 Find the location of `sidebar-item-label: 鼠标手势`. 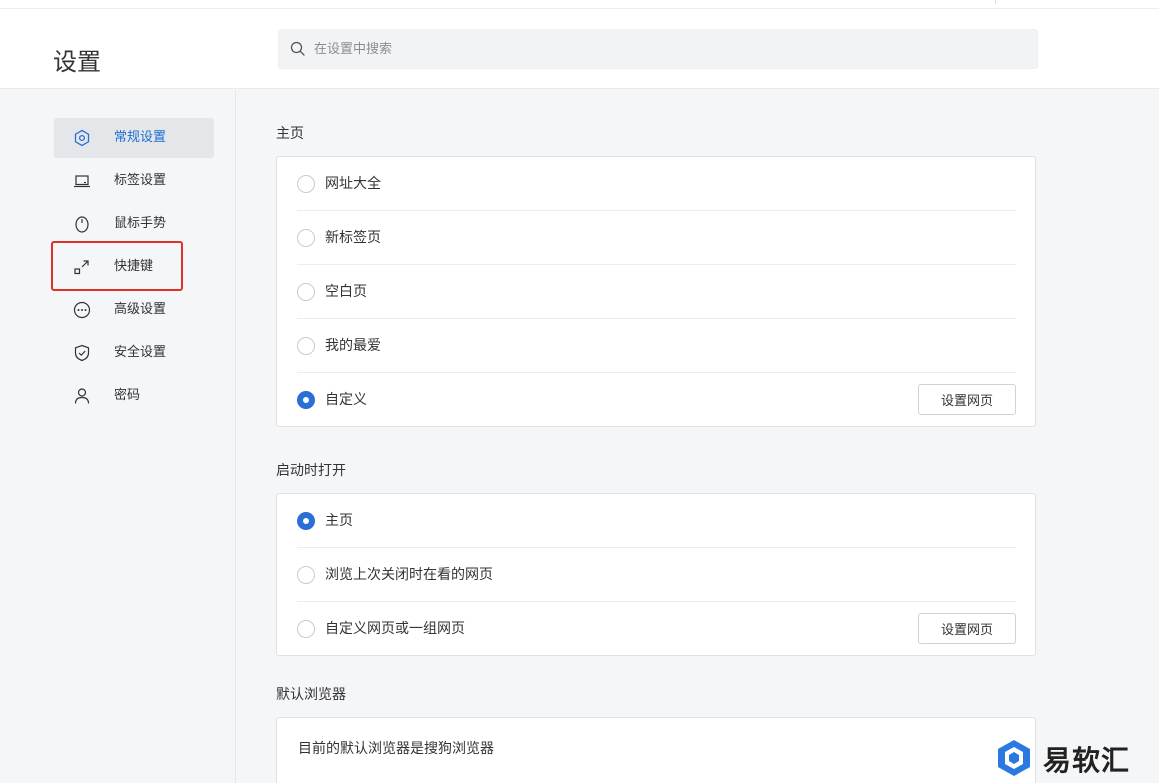

sidebar-item-label: 鼠标手势 is located at coordinates (140, 223).